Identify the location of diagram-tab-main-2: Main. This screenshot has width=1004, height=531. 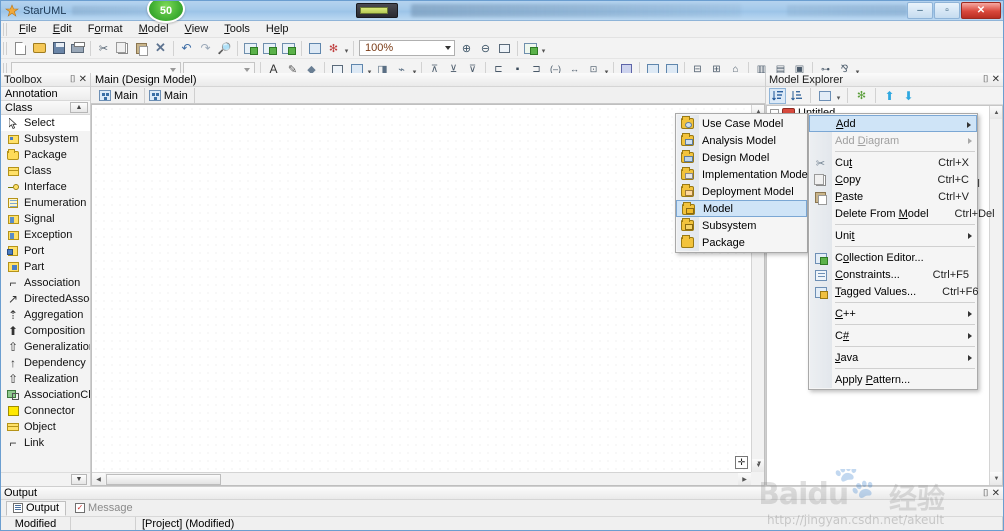
(170, 95).